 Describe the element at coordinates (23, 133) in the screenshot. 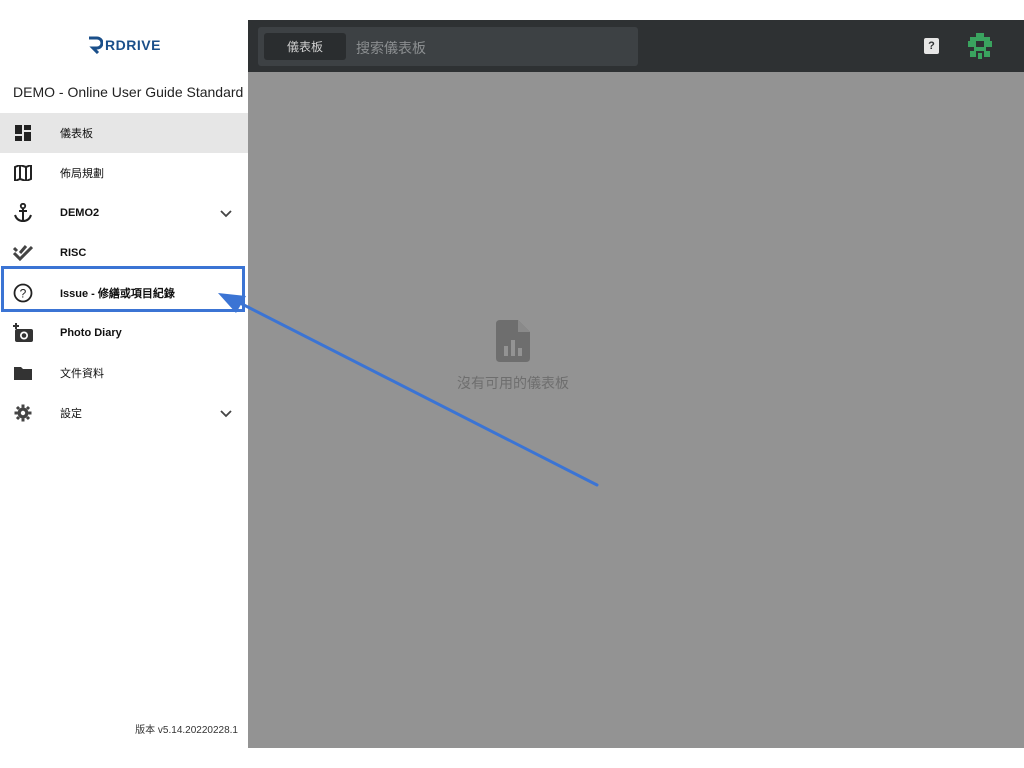

I see `dashboard-icon` at that location.